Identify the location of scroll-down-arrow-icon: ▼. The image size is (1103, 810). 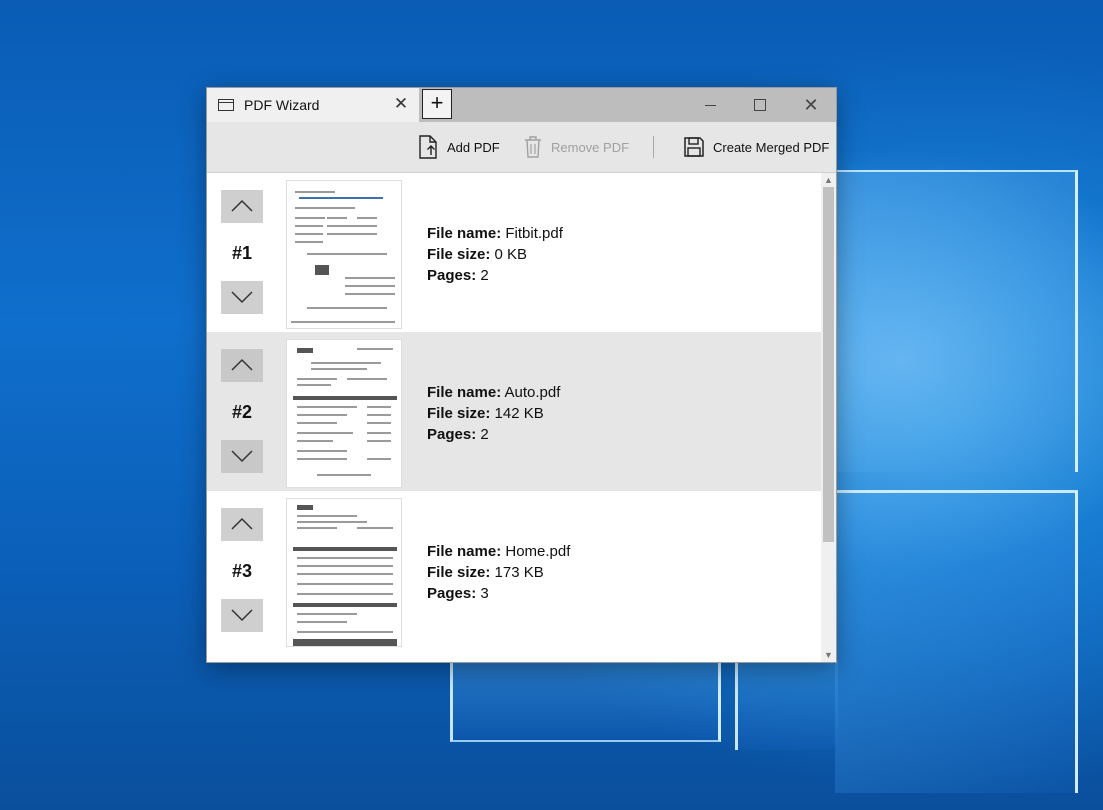
(828, 655).